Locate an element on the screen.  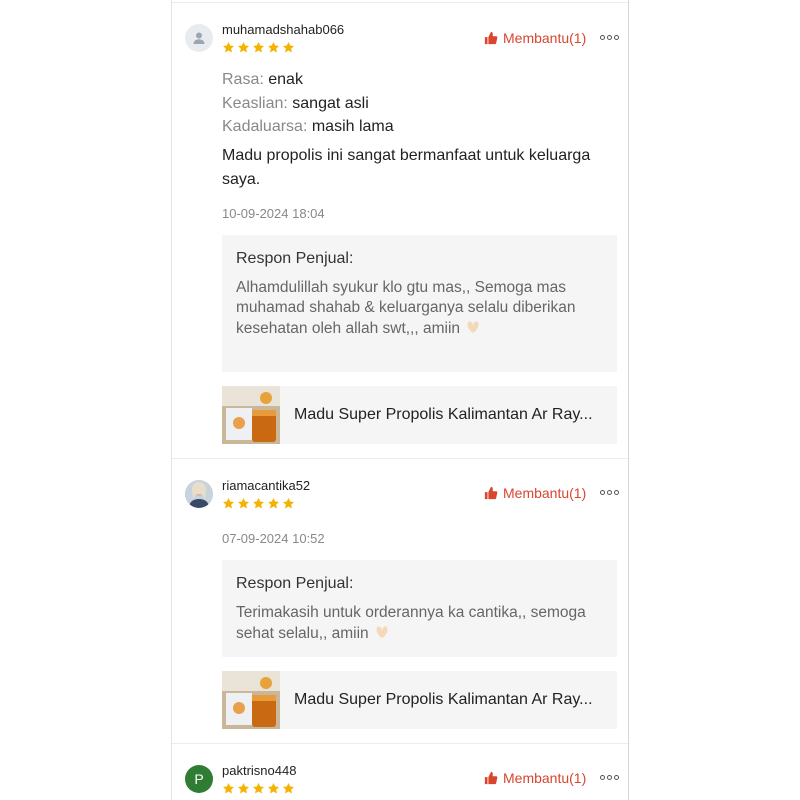
attribute-expiry: Kadaluarsa: masih lama is located at coordinates (308, 126).